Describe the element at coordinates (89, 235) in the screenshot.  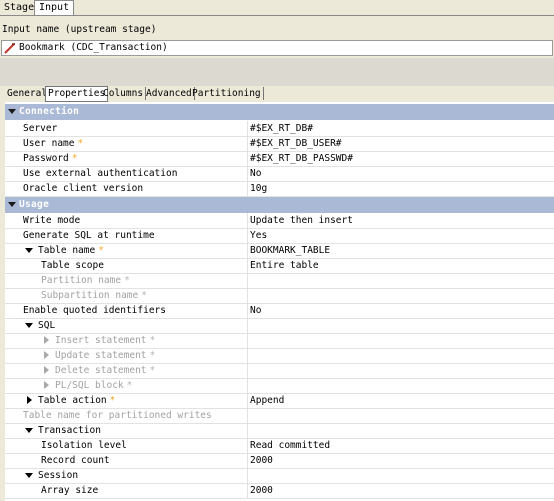
I see `property-label: Generate SQL at runtime` at that location.